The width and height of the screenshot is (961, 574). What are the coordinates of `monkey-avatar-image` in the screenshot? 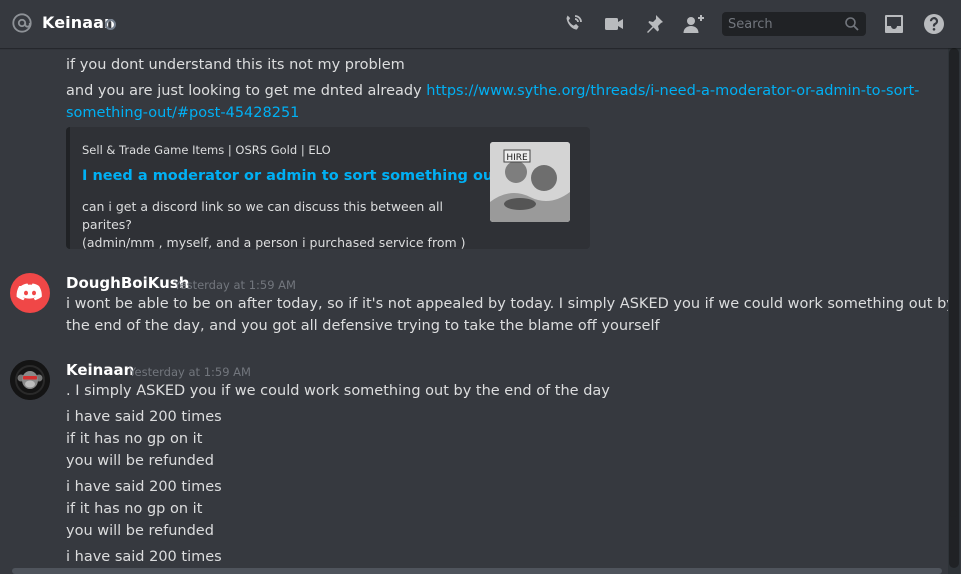 It's located at (30, 380).